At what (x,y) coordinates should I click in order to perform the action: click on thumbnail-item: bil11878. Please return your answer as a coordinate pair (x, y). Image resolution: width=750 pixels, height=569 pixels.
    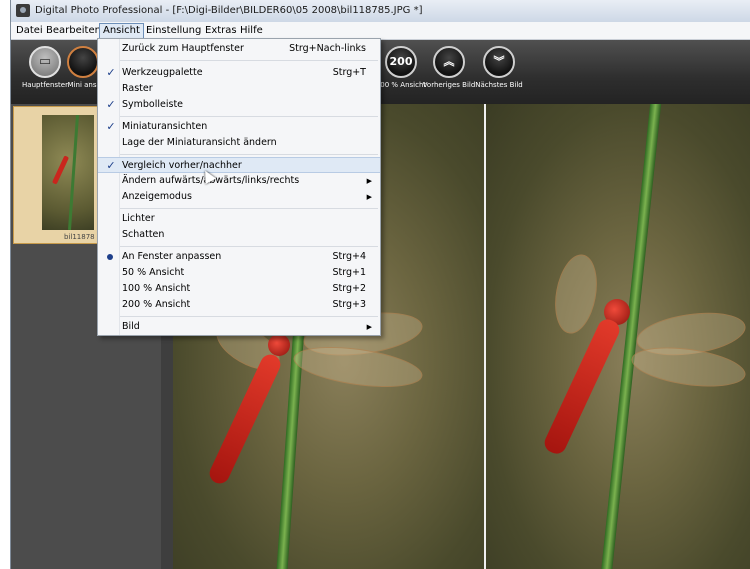
    Looking at the image, I should click on (58, 175).